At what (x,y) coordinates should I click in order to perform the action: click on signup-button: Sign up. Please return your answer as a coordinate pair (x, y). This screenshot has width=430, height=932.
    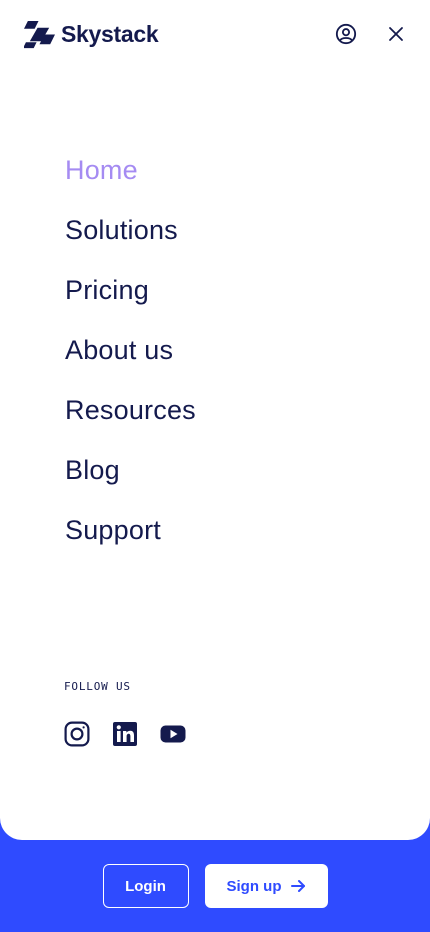
    Looking at the image, I should click on (266, 886).